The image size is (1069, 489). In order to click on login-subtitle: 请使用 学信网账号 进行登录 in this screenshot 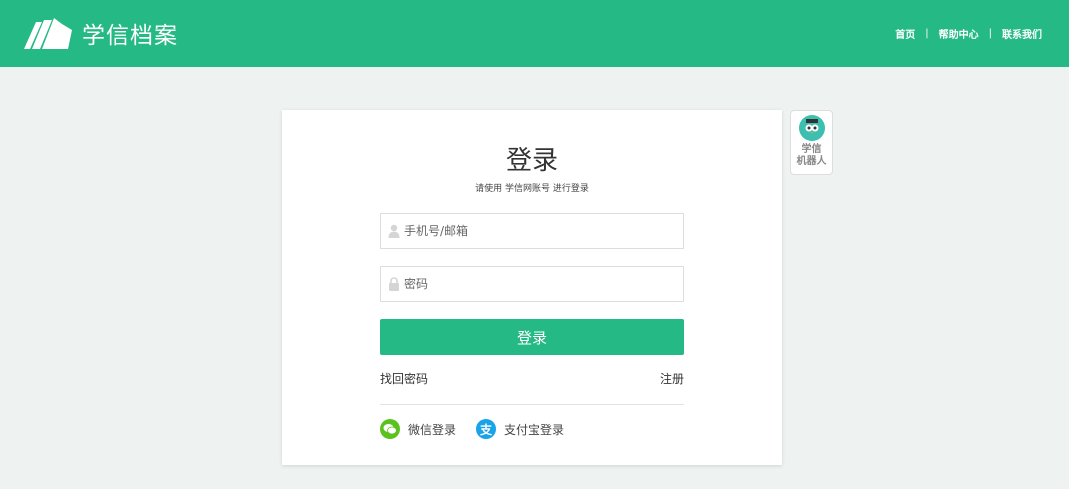, I will do `click(532, 189)`.